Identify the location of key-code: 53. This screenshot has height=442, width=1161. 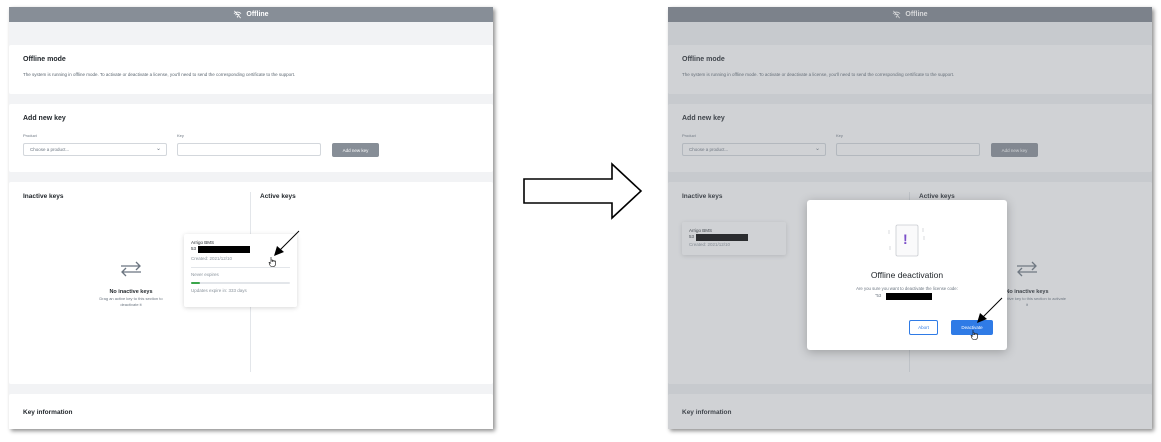
(194, 248).